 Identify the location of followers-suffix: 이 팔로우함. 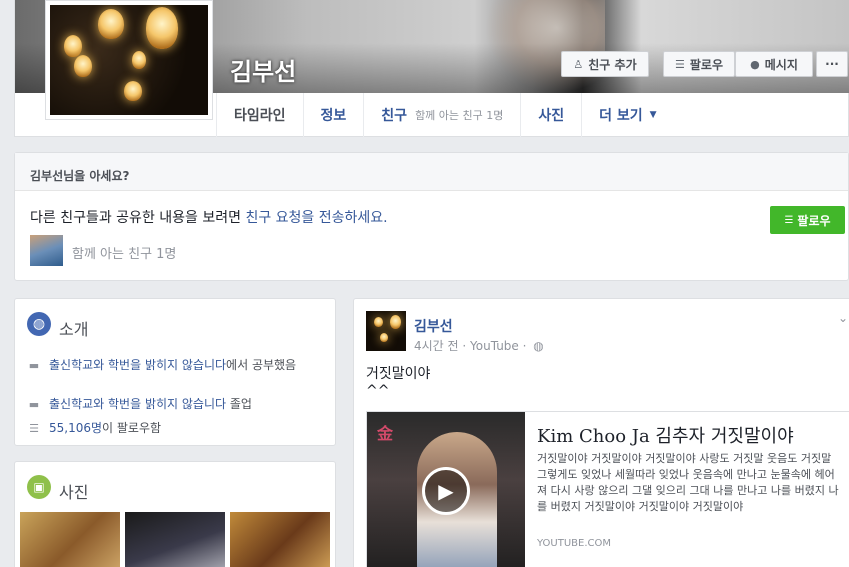
(132, 428).